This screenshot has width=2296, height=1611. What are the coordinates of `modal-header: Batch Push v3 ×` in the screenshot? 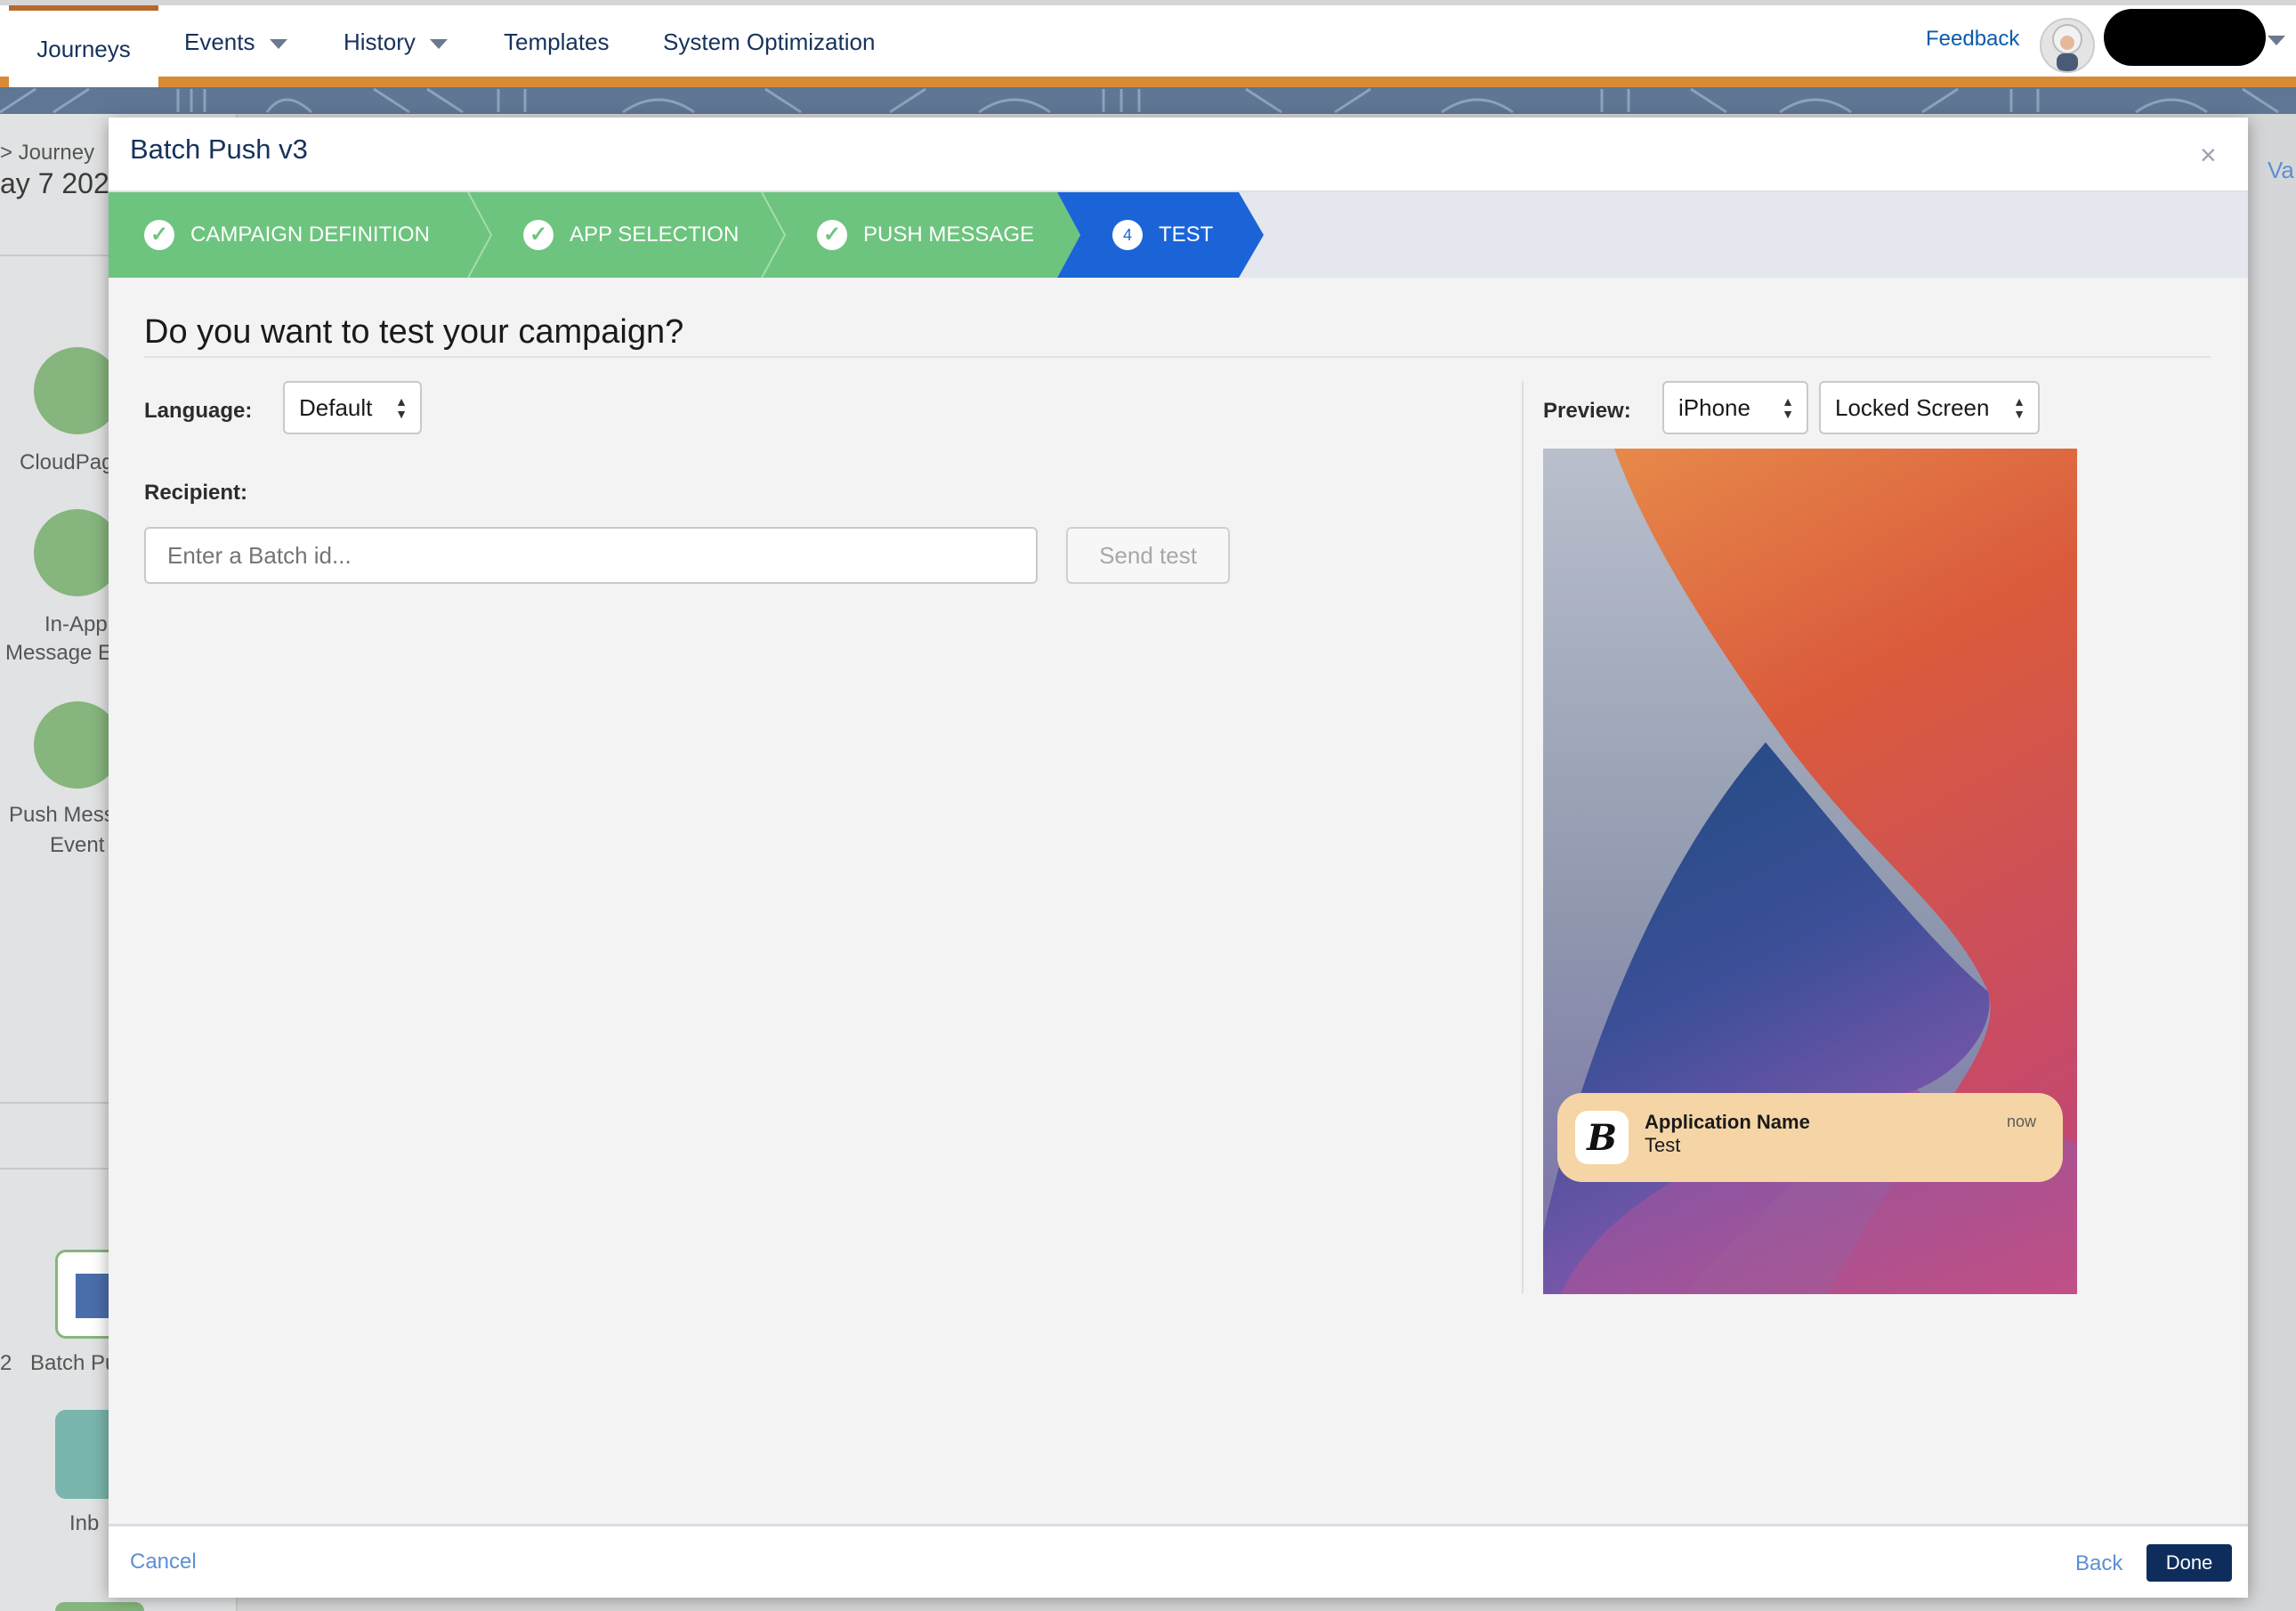 It's located at (1178, 154).